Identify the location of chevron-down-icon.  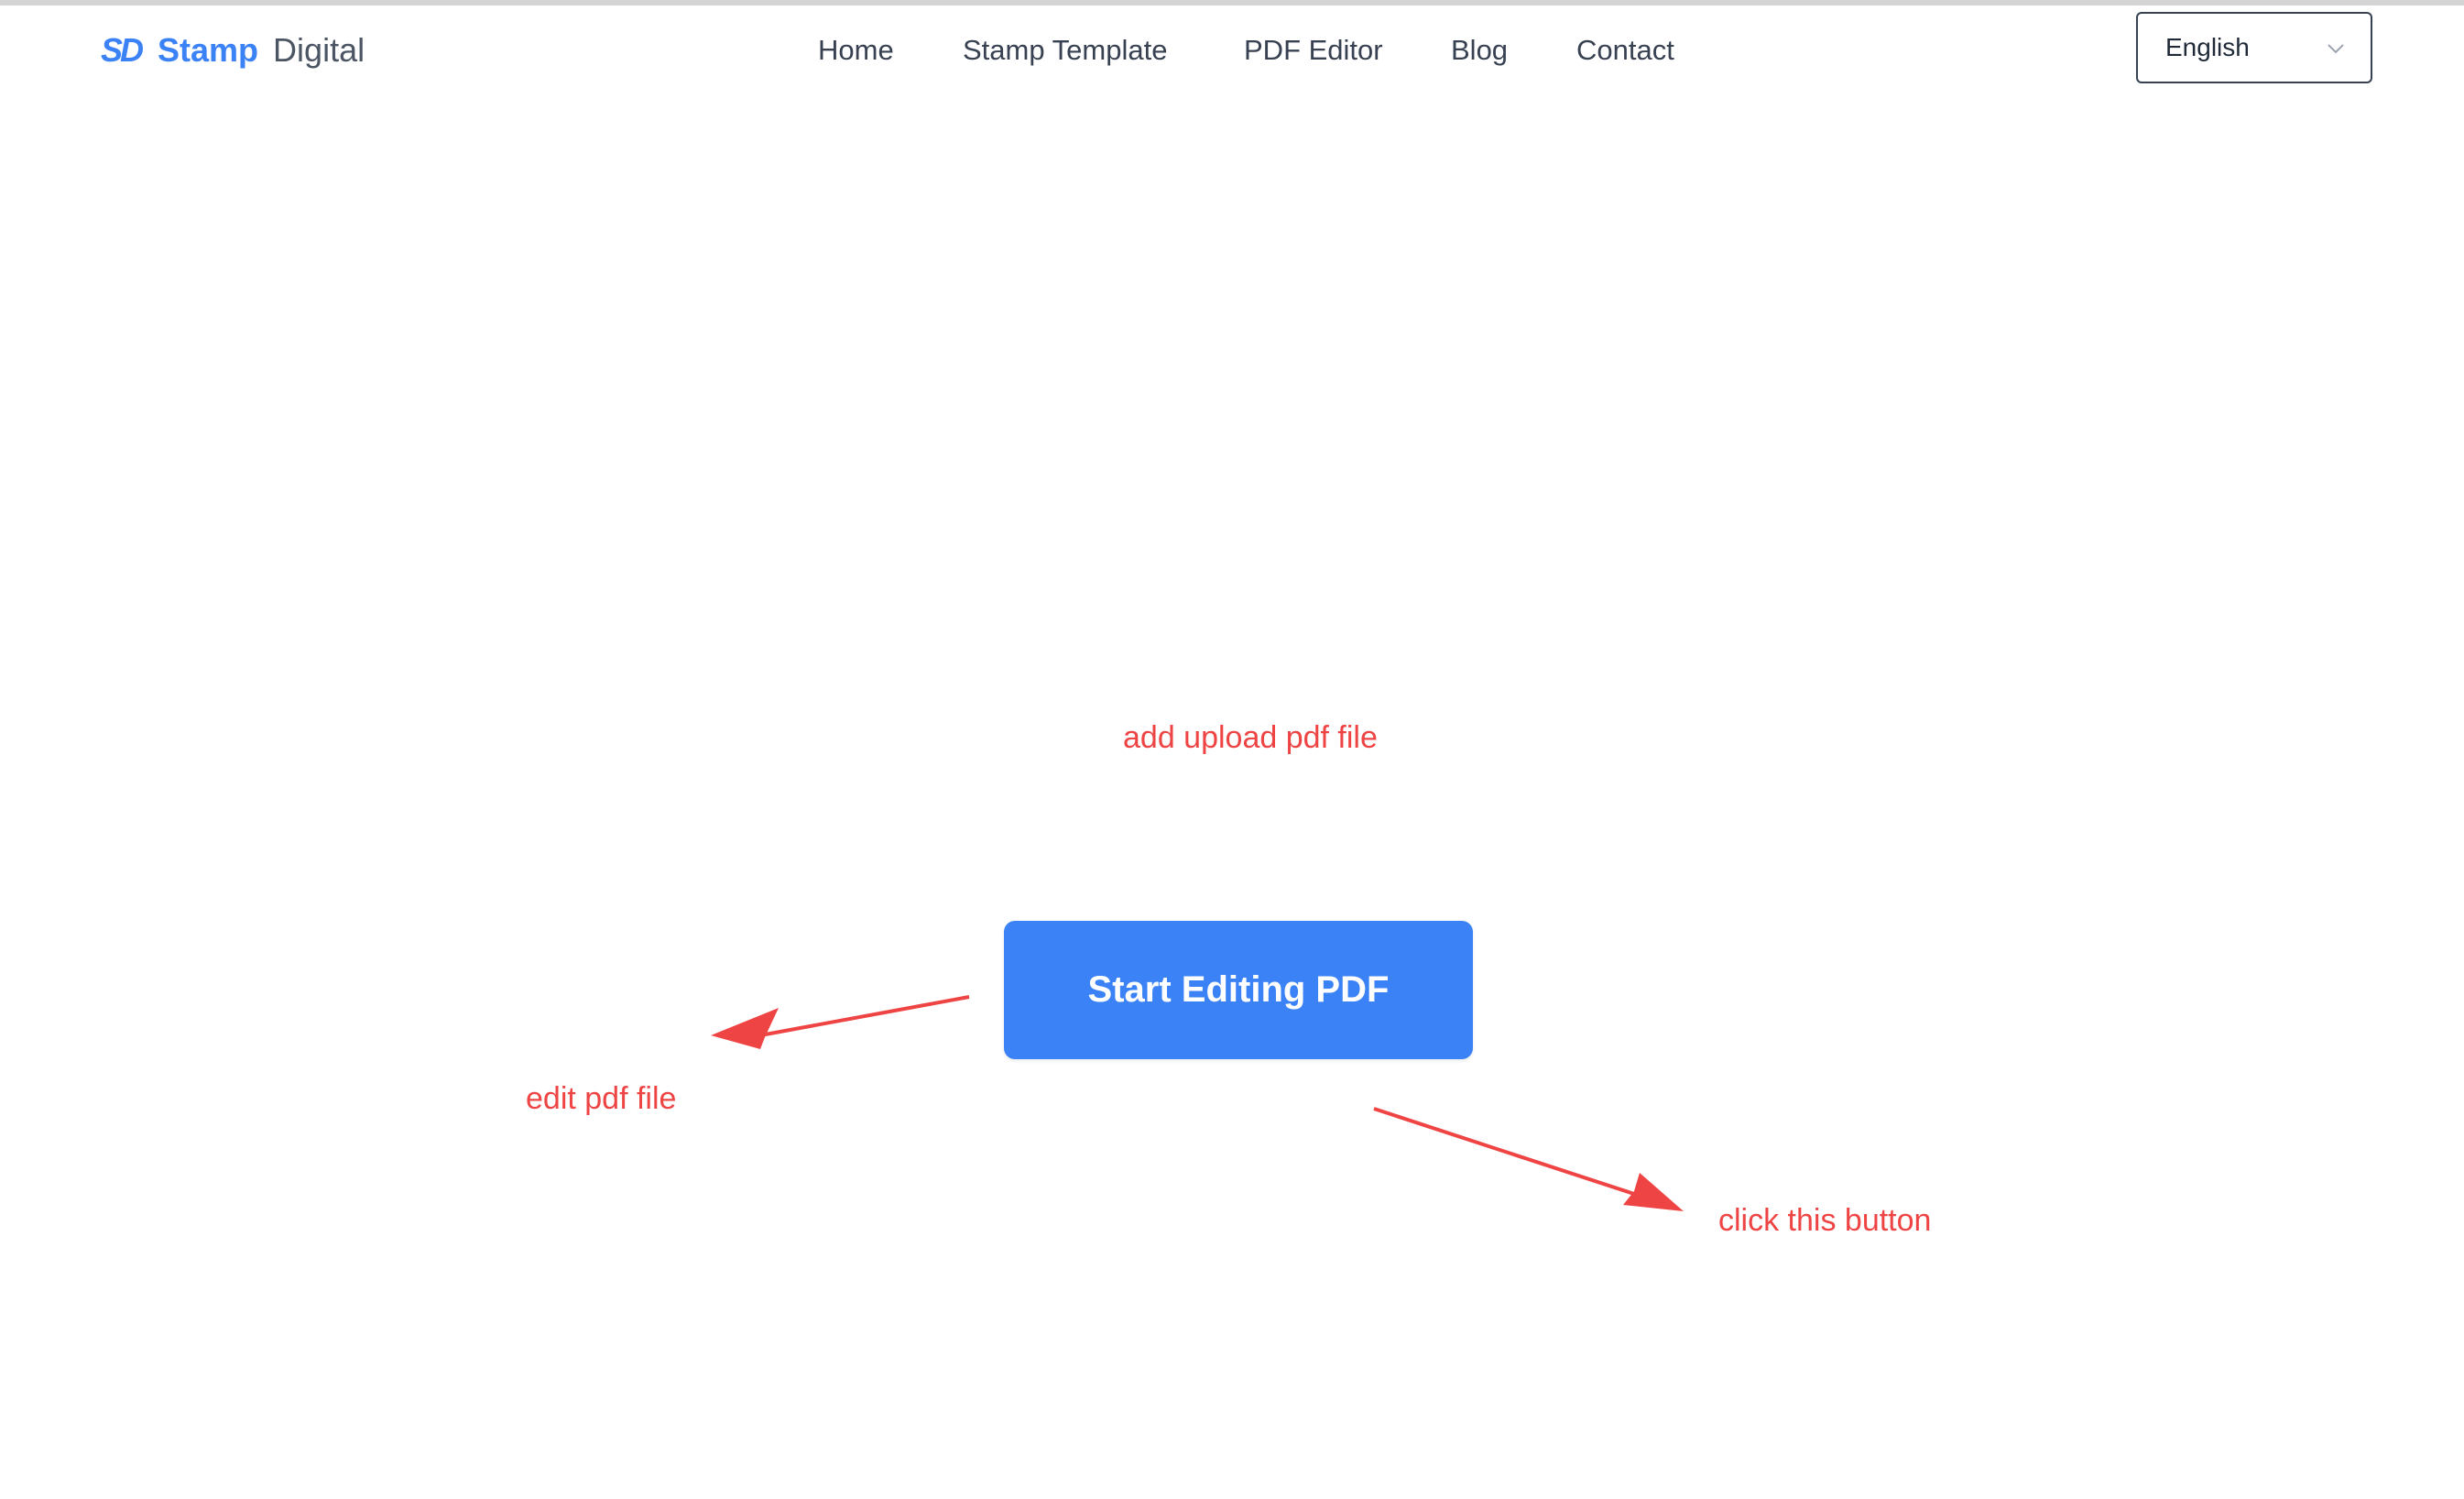
(2336, 49).